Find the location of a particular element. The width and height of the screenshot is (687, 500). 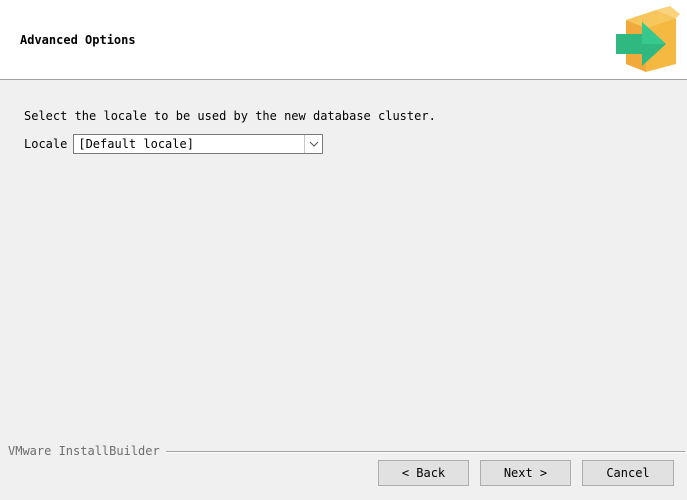

installbuilder-brand: VMware InstallBuilder is located at coordinates (87, 451).